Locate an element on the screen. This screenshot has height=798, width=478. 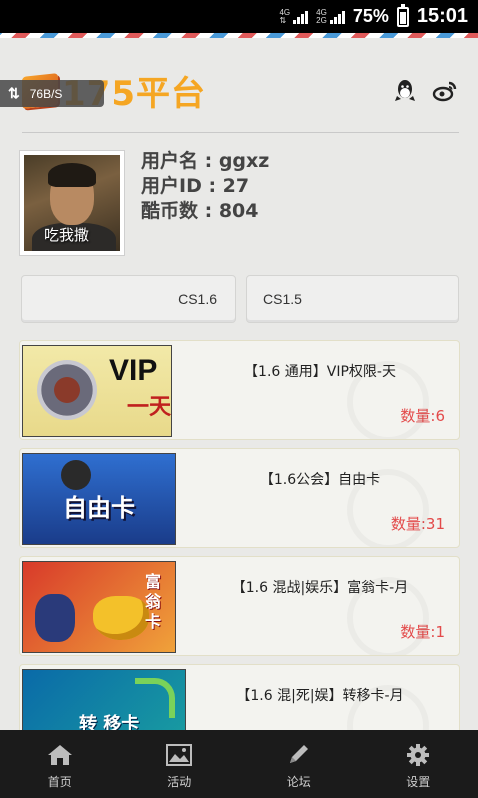
rich-card-thumbnail: 富翁卡 is located at coordinates (99, 607).